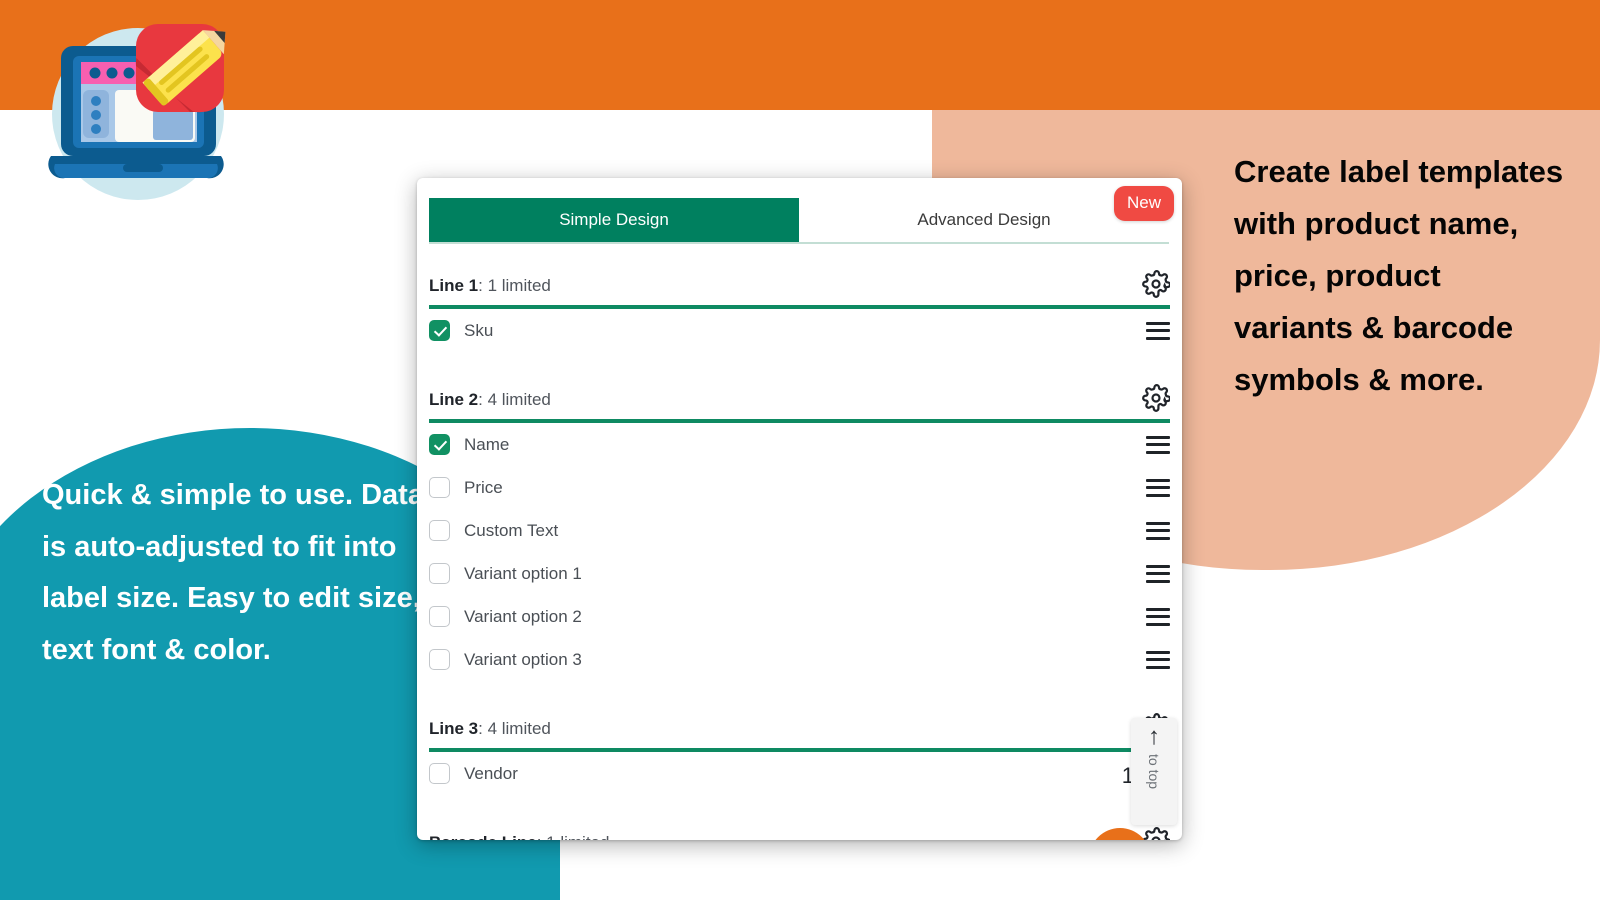 The width and height of the screenshot is (1600, 900). What do you see at coordinates (523, 573) in the screenshot?
I see `list-item-label: Variant option 1` at bounding box center [523, 573].